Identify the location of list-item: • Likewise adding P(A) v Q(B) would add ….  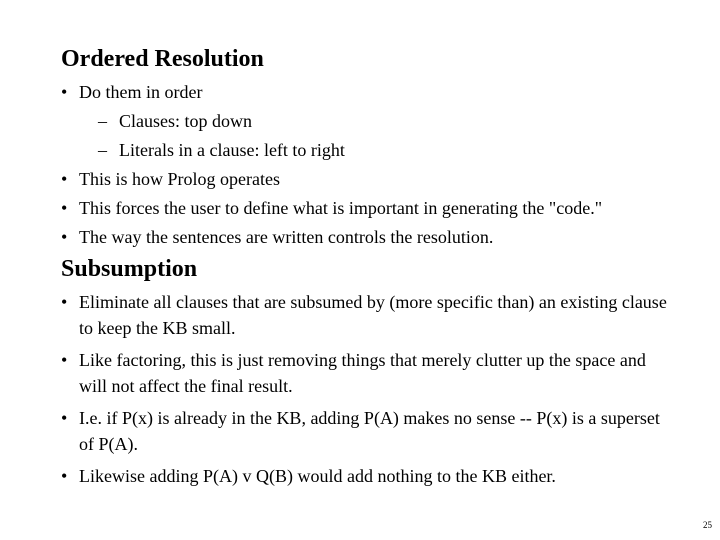
(371, 476).